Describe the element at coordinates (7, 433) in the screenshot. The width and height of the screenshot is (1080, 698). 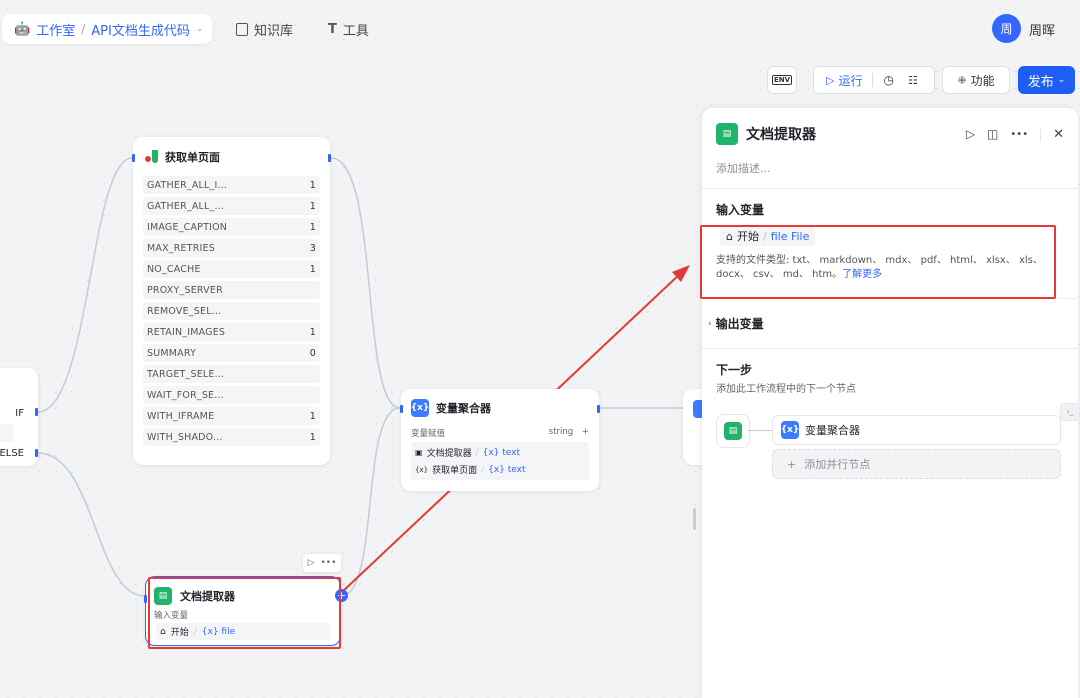
I see `condition-input-row` at that location.